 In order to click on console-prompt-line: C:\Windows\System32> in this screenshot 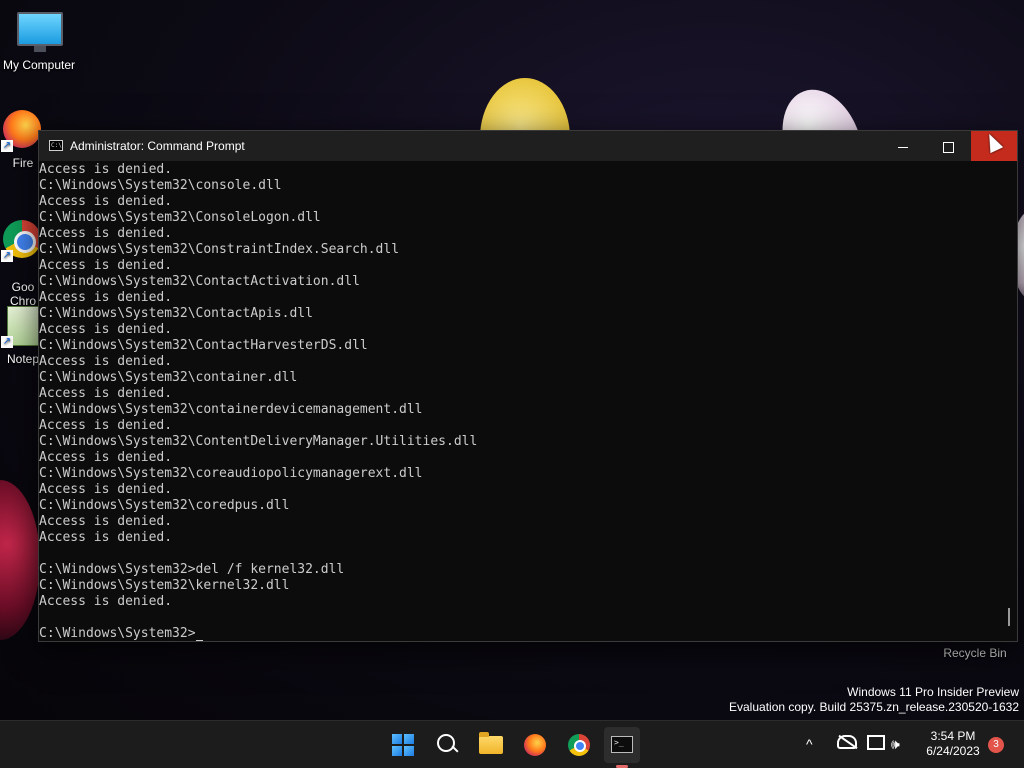, I will do `click(520, 633)`.